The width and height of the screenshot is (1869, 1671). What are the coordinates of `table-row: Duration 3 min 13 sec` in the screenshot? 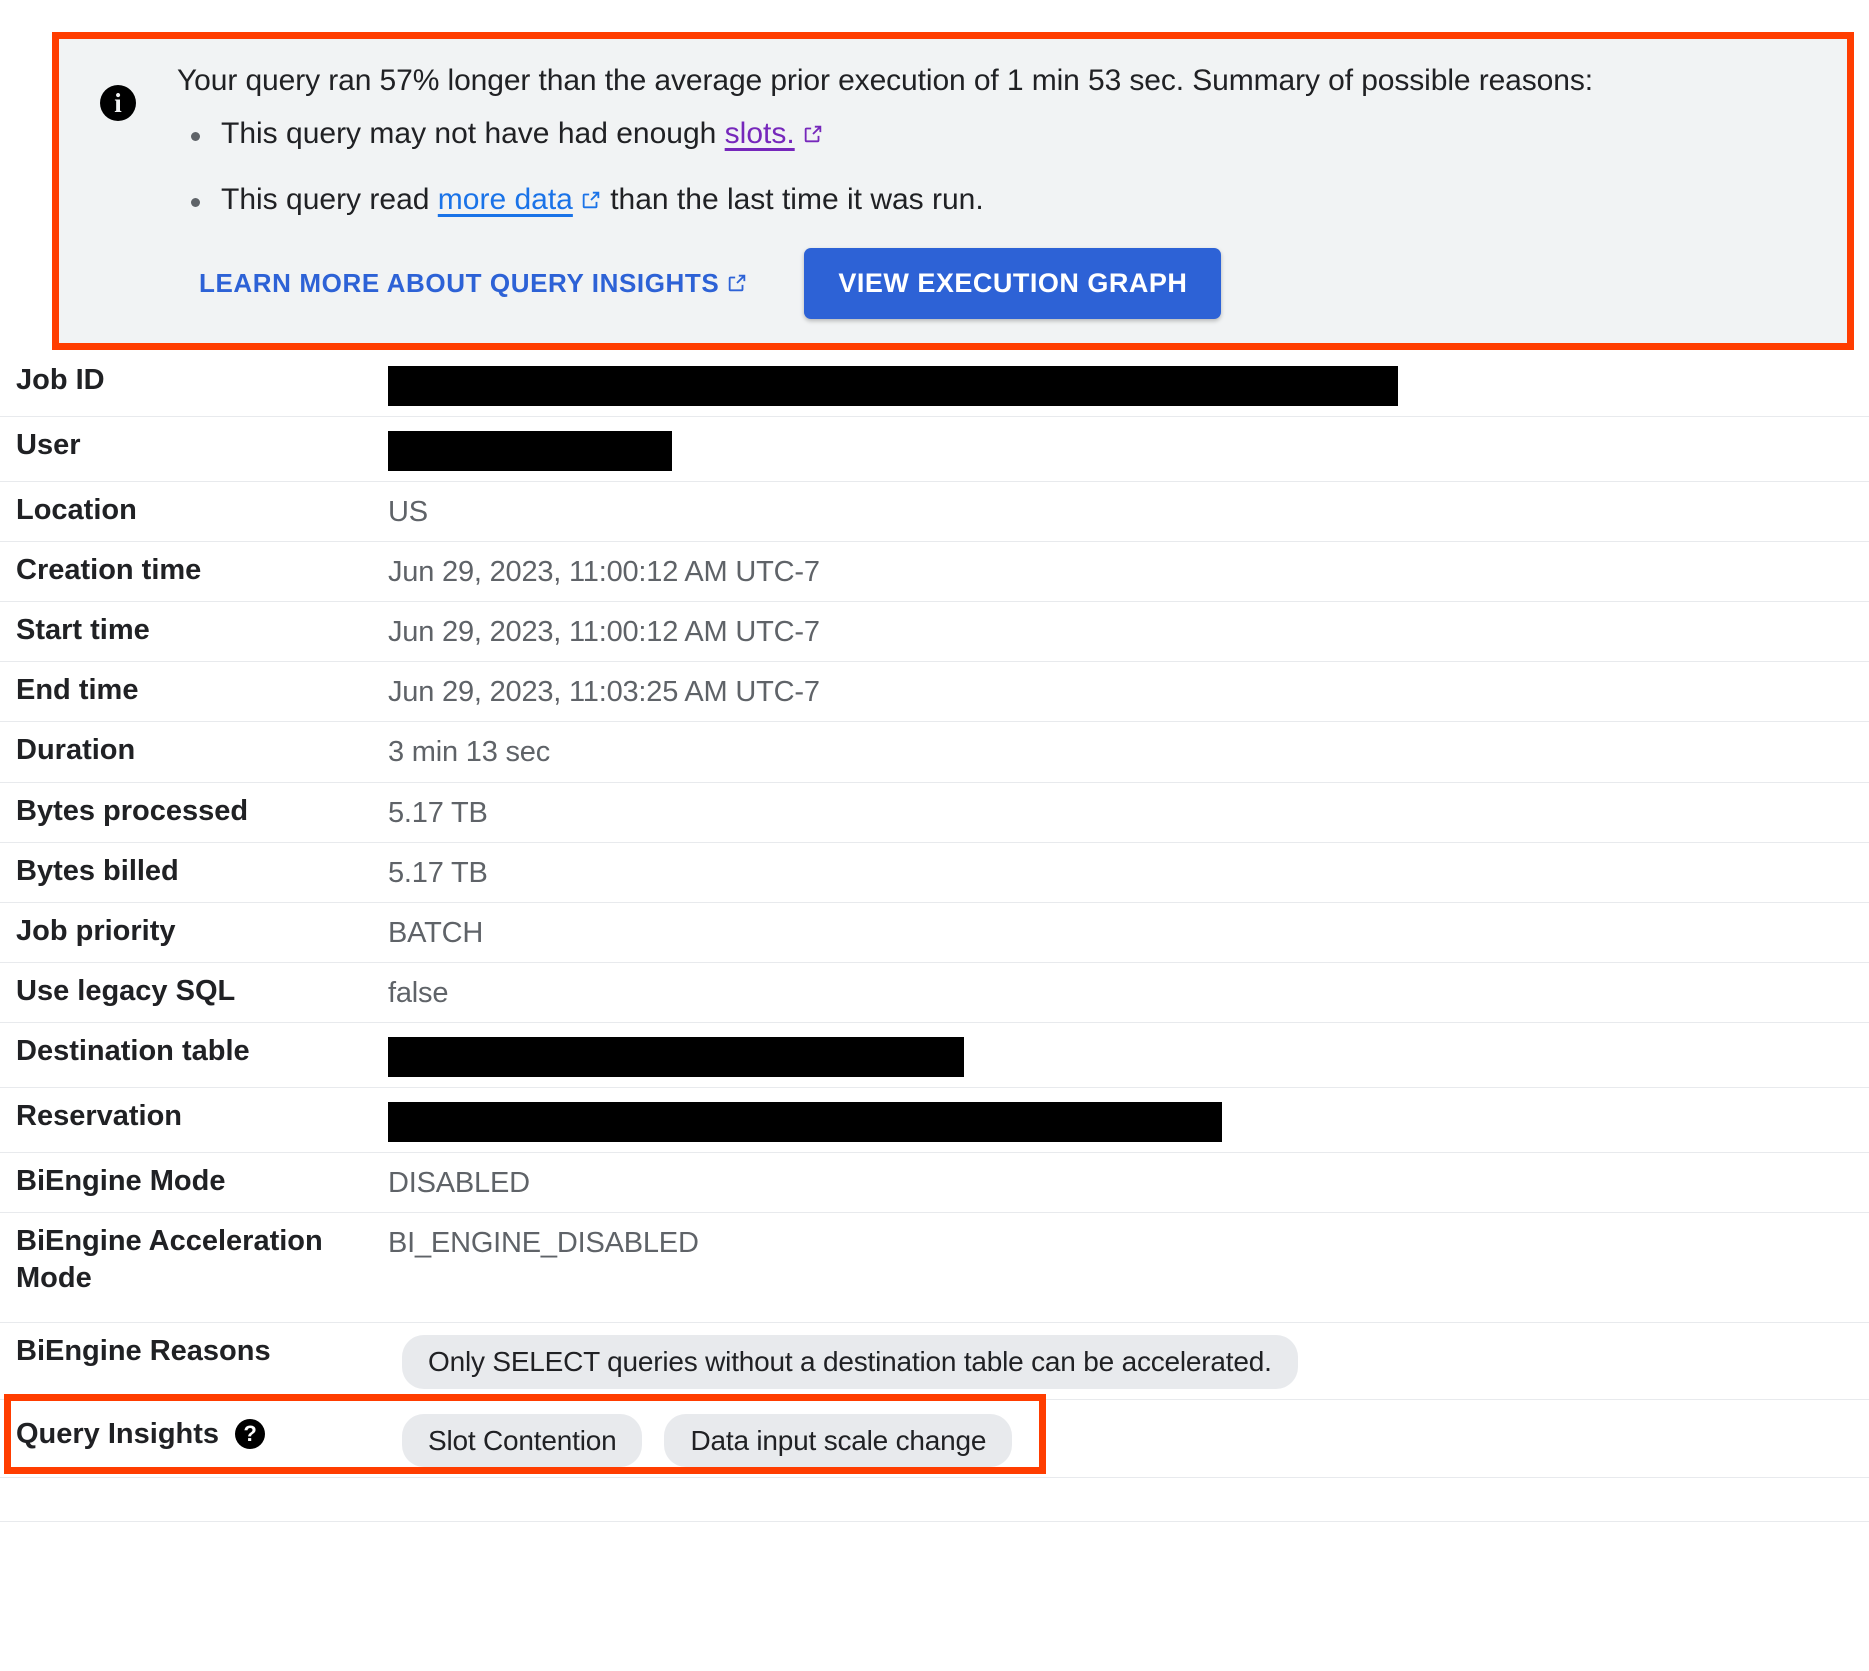 It's located at (934, 752).